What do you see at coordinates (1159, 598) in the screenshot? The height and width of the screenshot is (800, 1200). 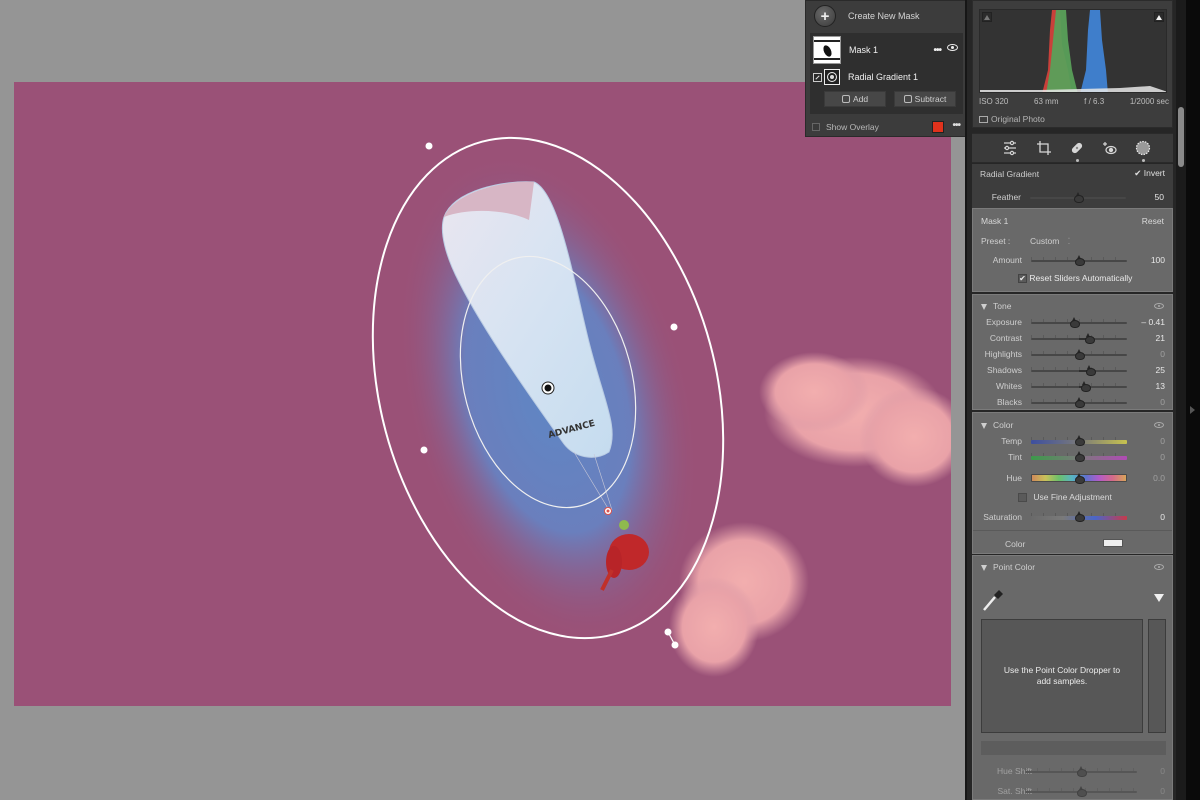 I see `point-color-options-icon` at bounding box center [1159, 598].